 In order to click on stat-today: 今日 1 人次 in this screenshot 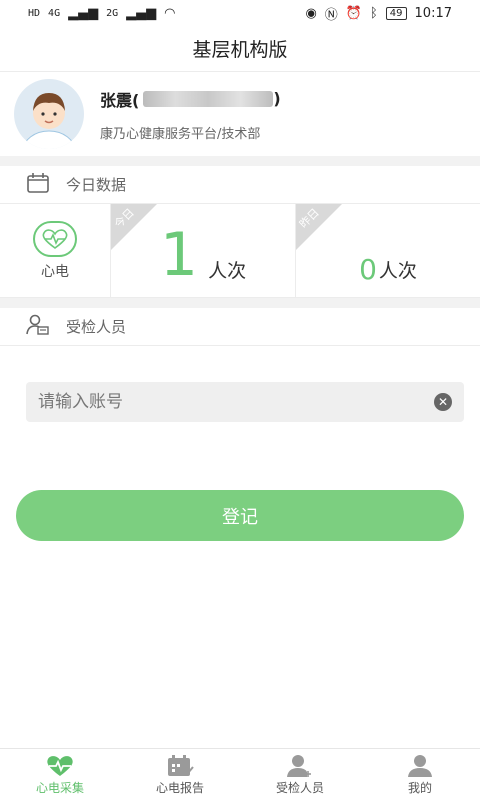, I will do `click(203, 250)`.